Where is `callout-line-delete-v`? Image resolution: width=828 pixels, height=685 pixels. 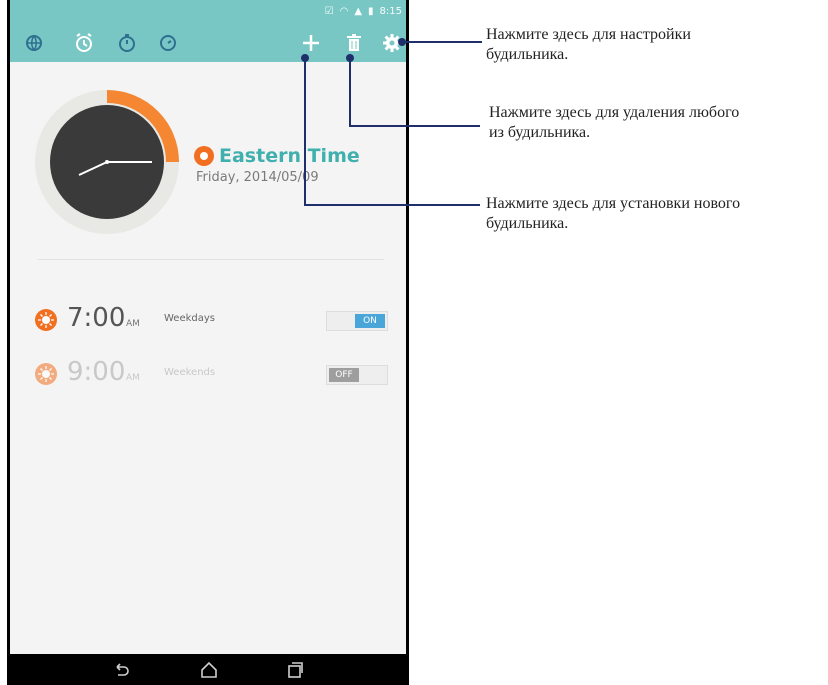
callout-line-delete-v is located at coordinates (350, 92).